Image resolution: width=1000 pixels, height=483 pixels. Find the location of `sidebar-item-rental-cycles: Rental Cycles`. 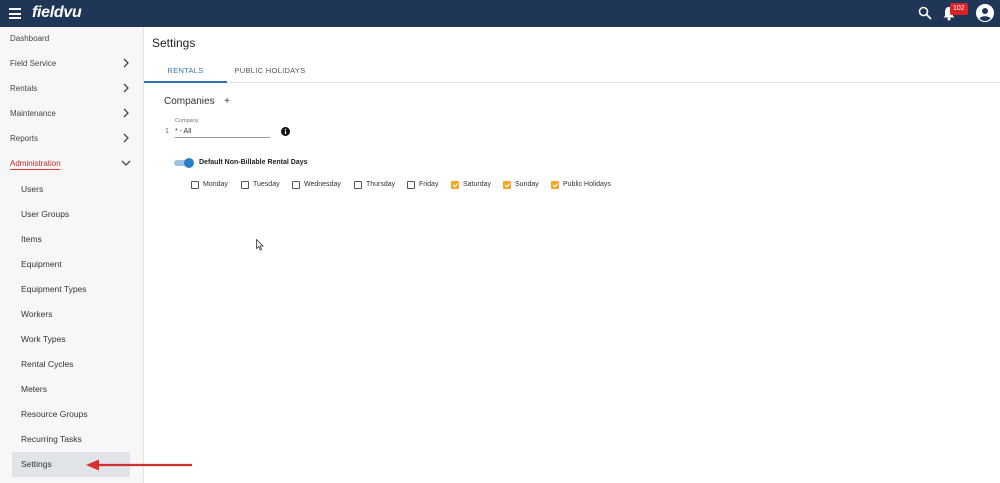

sidebar-item-rental-cycles: Rental Cycles is located at coordinates (71, 364).